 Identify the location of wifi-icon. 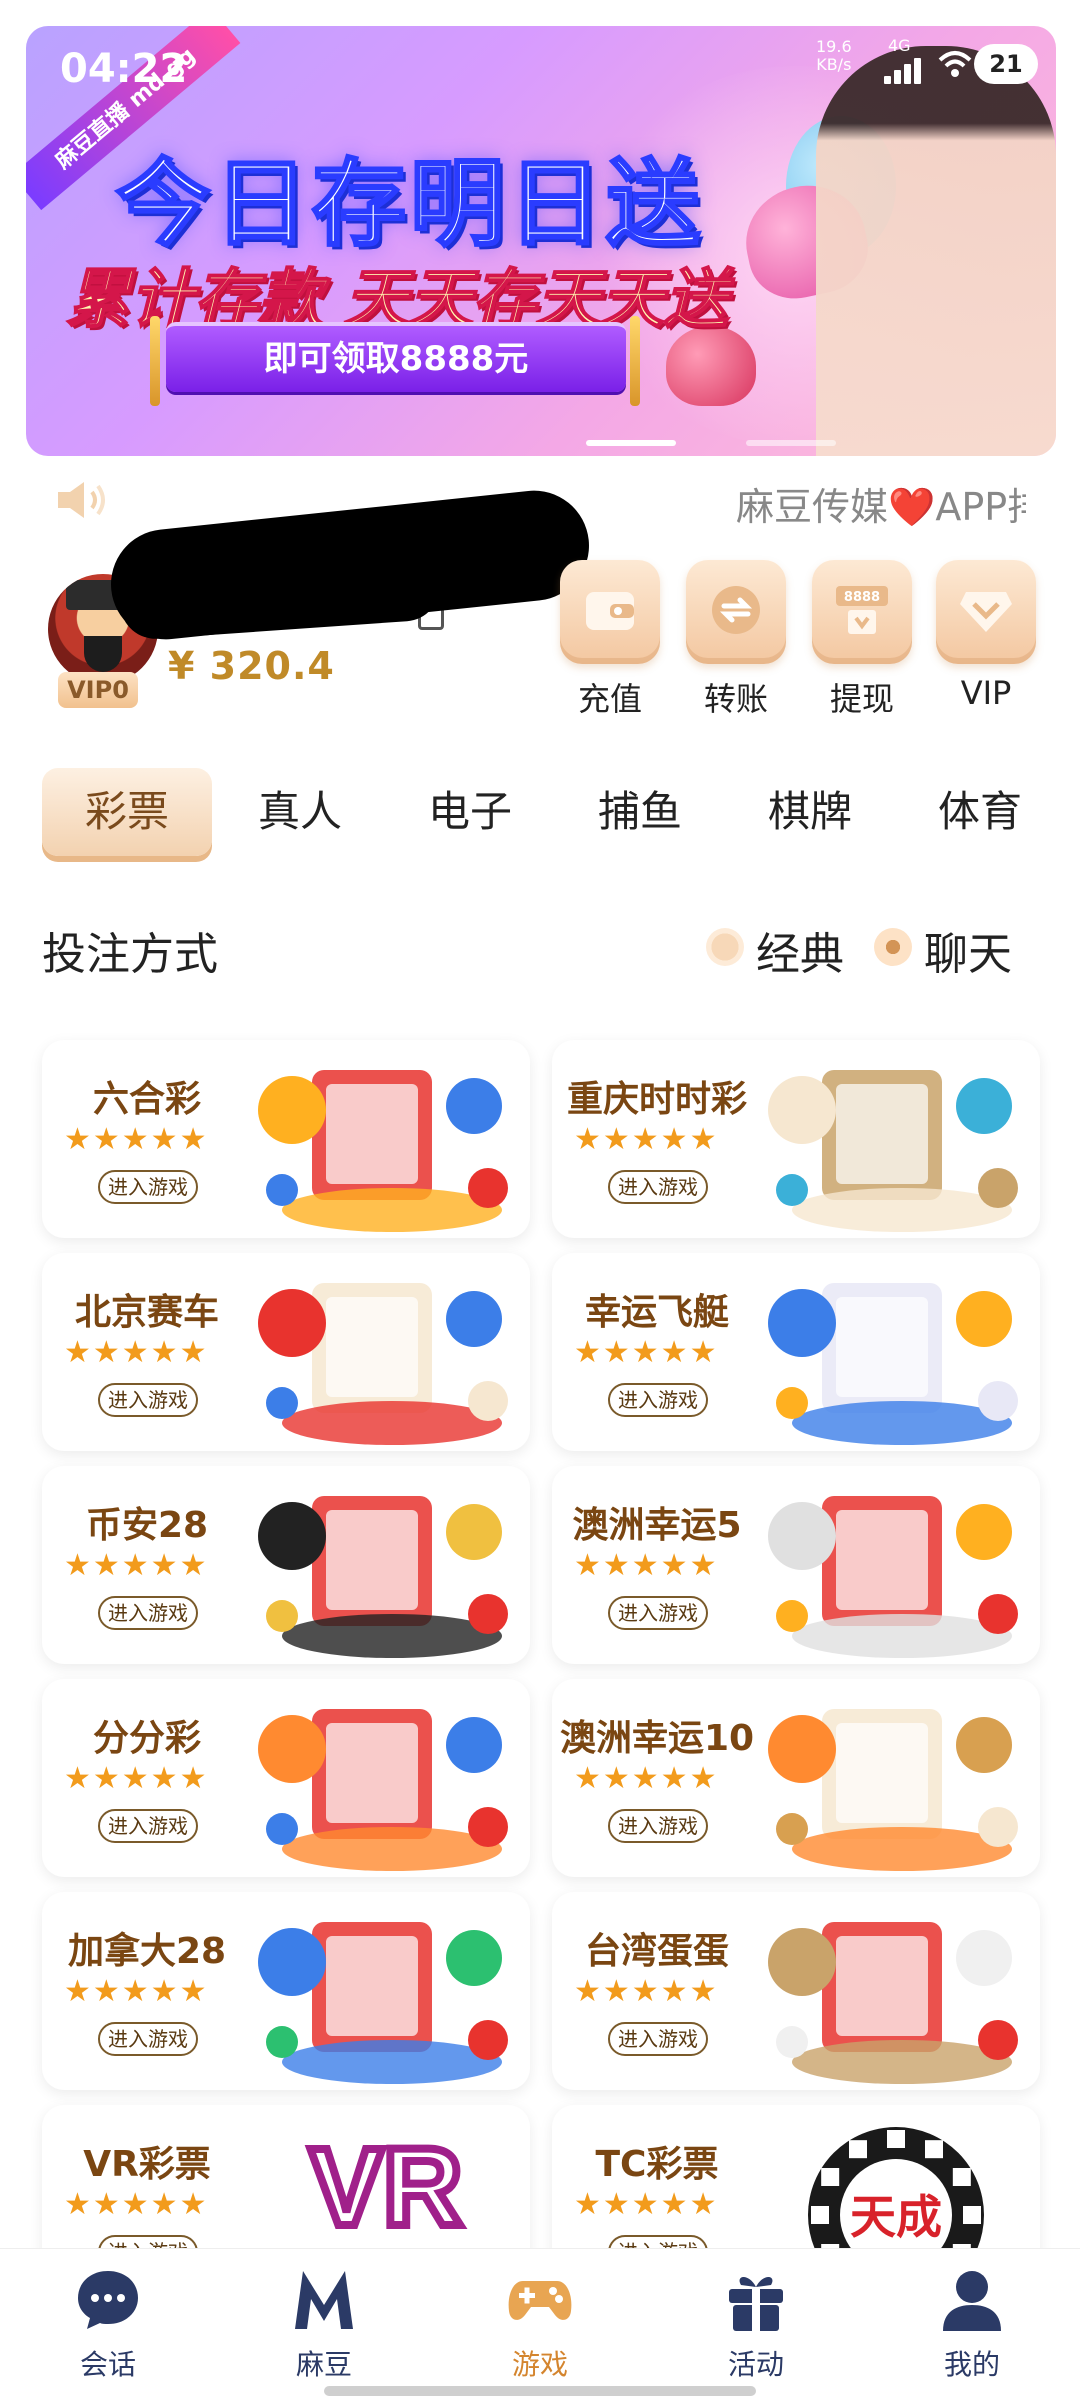
(955, 64).